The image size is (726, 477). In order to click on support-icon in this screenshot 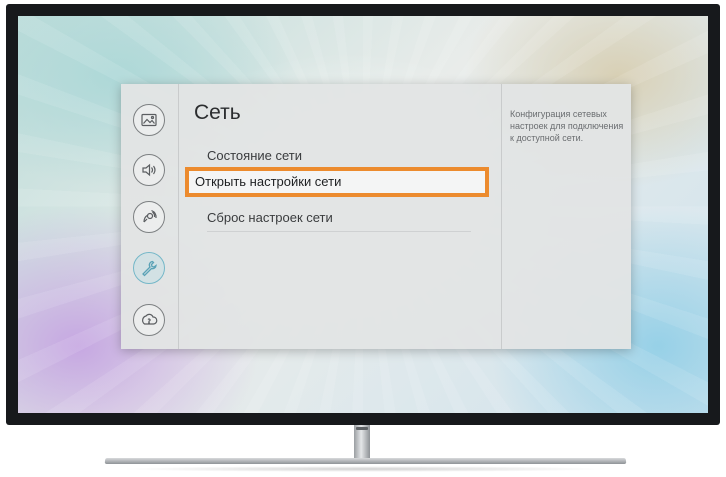, I will do `click(149, 320)`.